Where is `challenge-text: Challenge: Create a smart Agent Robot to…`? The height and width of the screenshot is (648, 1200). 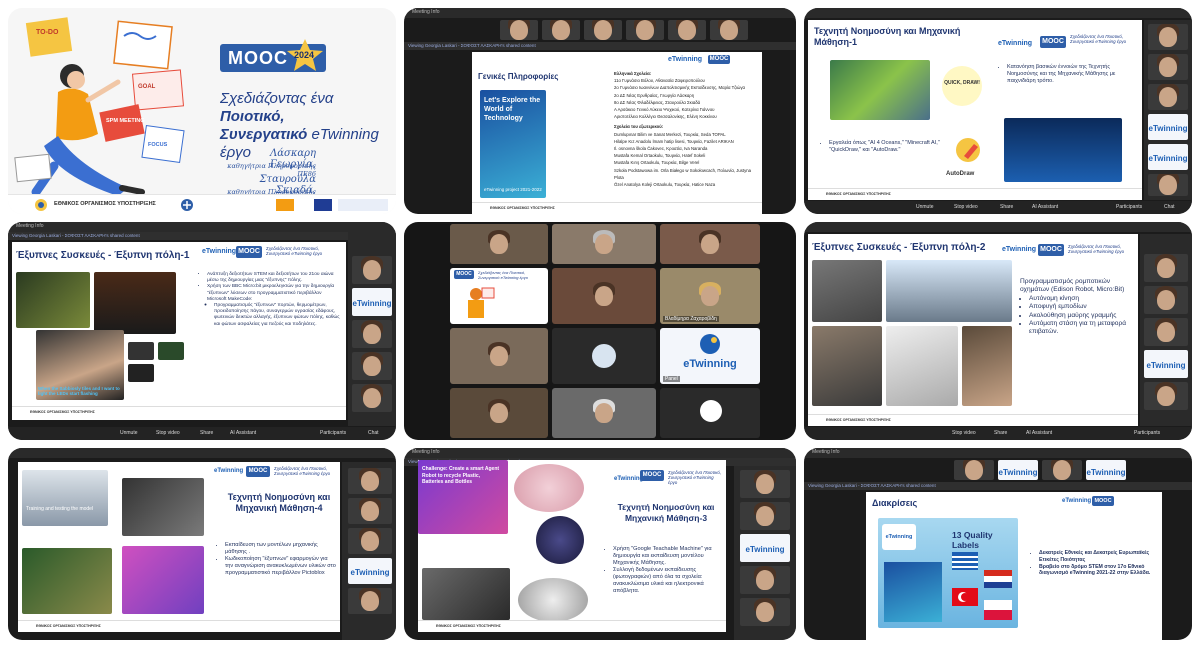 challenge-text: Challenge: Create a smart Agent Robot to… is located at coordinates (461, 475).